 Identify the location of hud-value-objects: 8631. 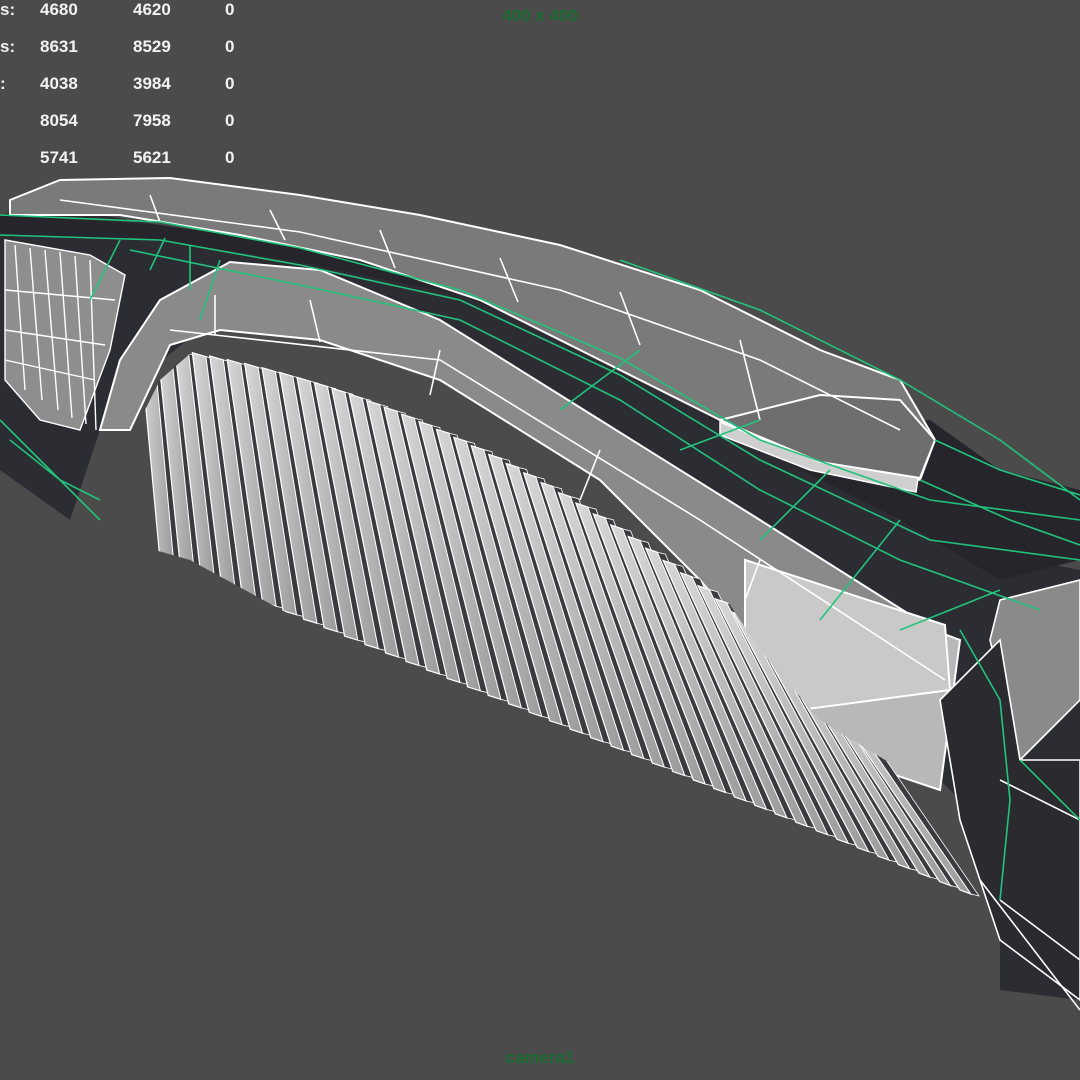
(59, 46).